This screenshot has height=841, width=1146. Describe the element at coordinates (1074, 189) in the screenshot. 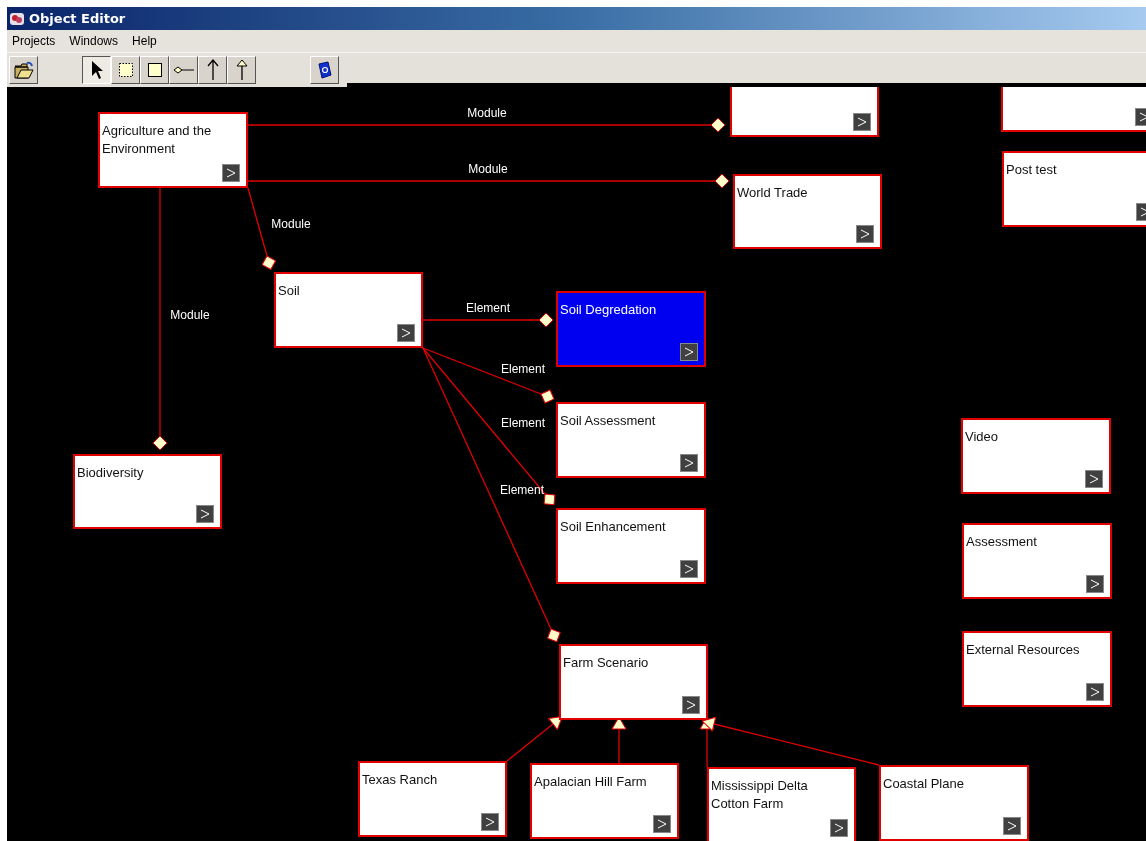

I see `diagram-node: Post test` at that location.